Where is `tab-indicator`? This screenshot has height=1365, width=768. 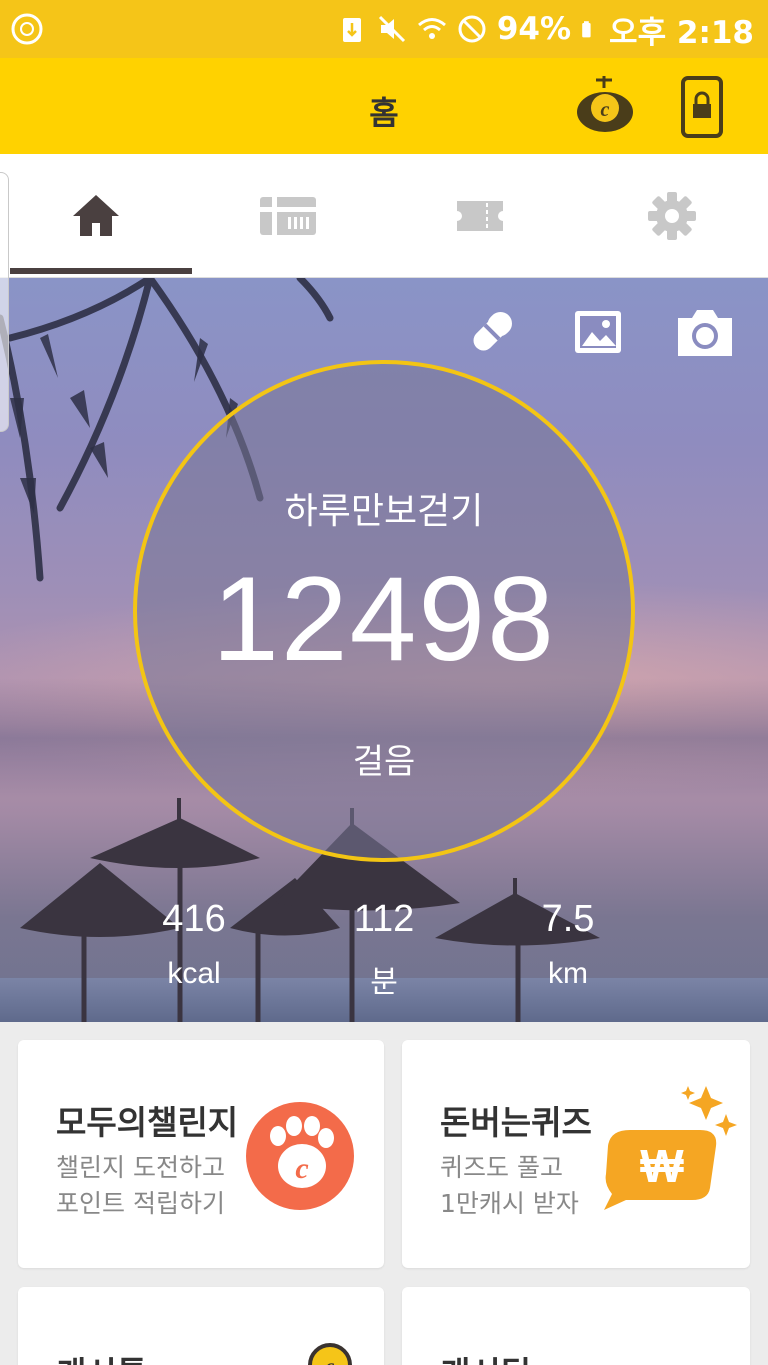
tab-indicator is located at coordinates (101, 271).